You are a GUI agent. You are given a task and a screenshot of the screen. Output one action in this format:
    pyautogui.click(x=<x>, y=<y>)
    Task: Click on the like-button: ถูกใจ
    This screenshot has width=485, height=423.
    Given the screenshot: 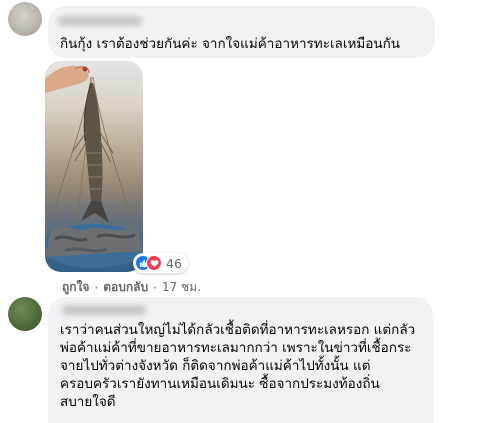 What is the action you would take?
    pyautogui.click(x=75, y=287)
    